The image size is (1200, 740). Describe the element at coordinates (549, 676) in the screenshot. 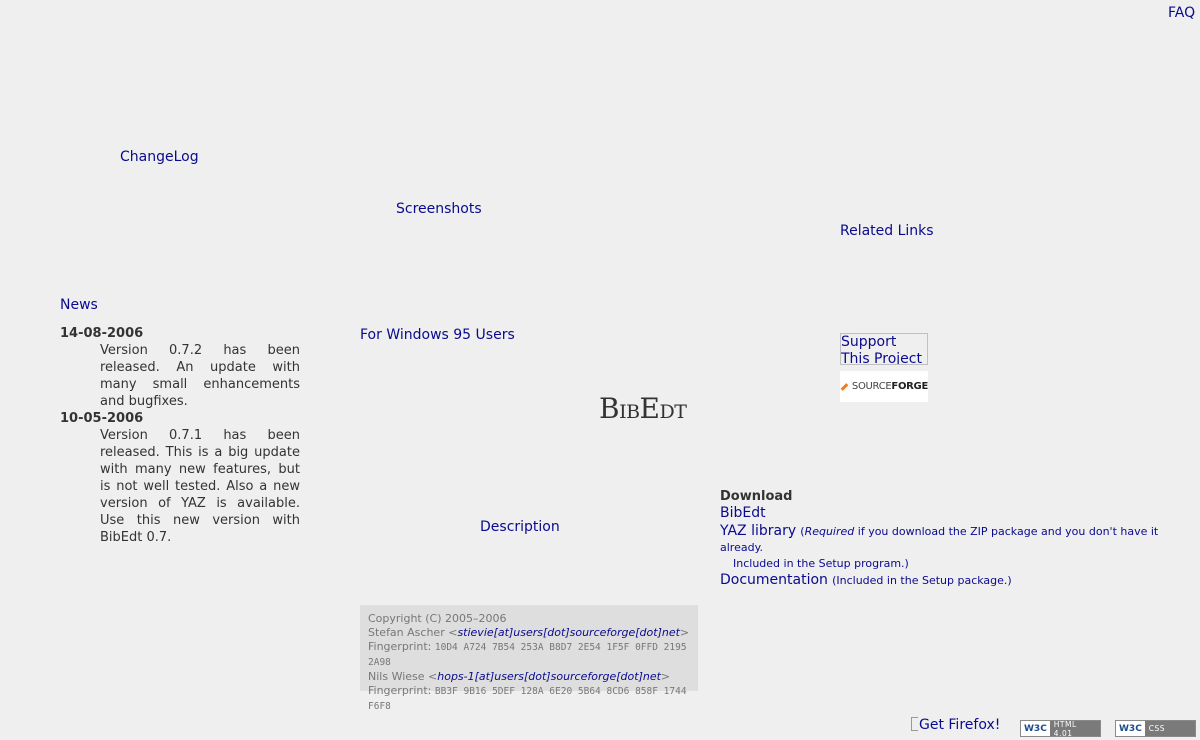

I see `author-email-link: hops-1[at]users[dot]sourceforge[dot]net` at that location.